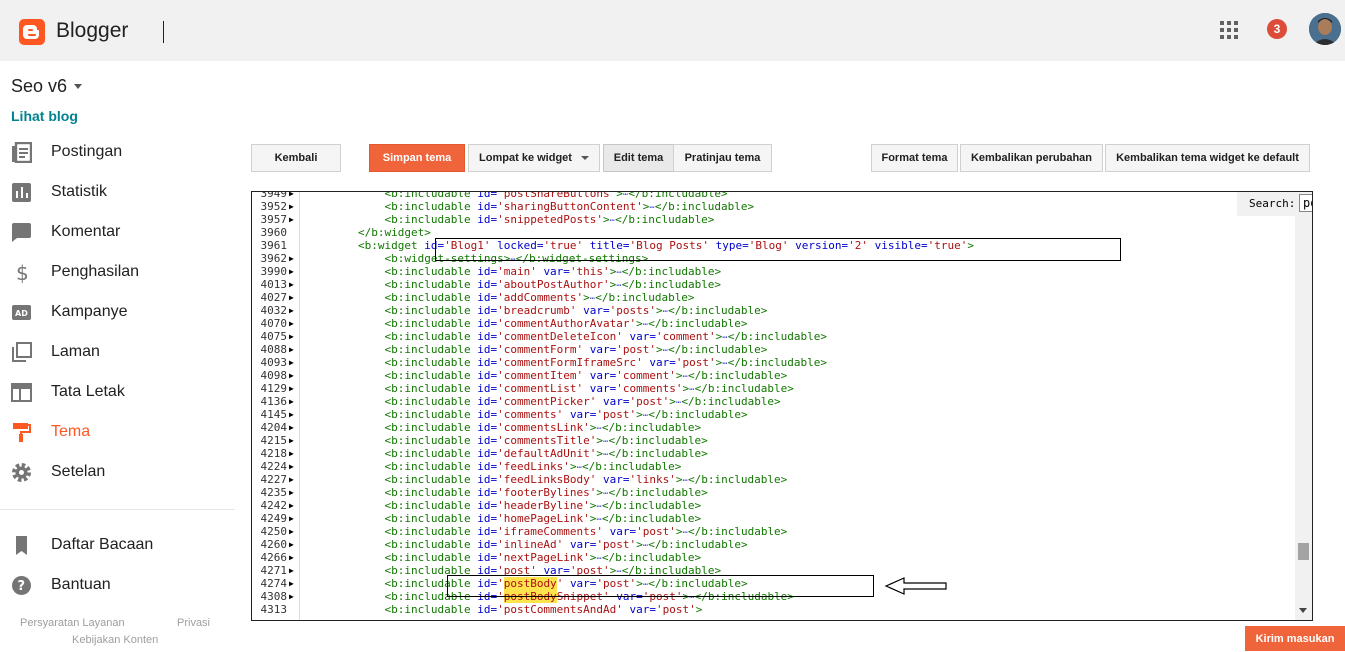  I want to click on blogger-logo-icon, so click(32, 32).